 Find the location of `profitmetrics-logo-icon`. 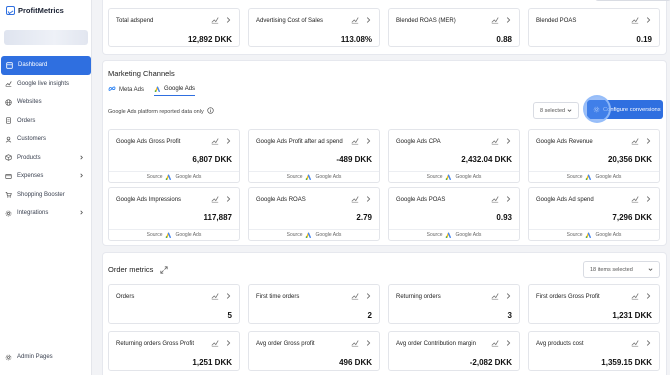

profitmetrics-logo-icon is located at coordinates (10, 10).